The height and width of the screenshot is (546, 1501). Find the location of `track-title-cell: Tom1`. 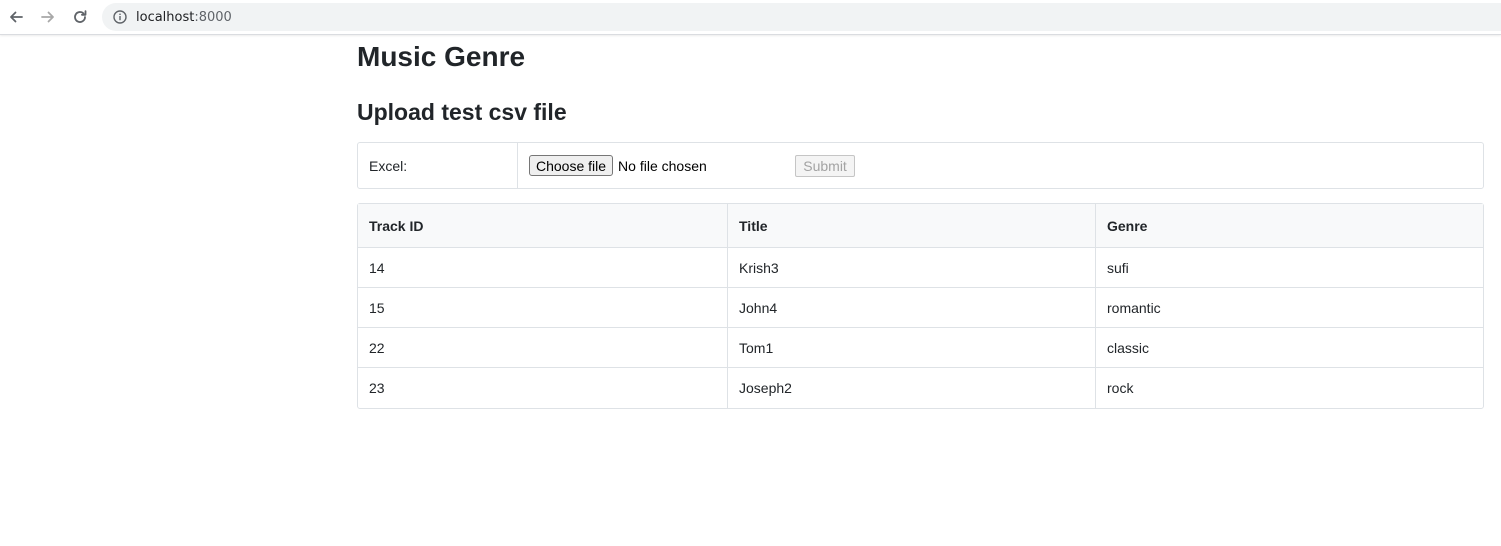

track-title-cell: Tom1 is located at coordinates (911, 348).